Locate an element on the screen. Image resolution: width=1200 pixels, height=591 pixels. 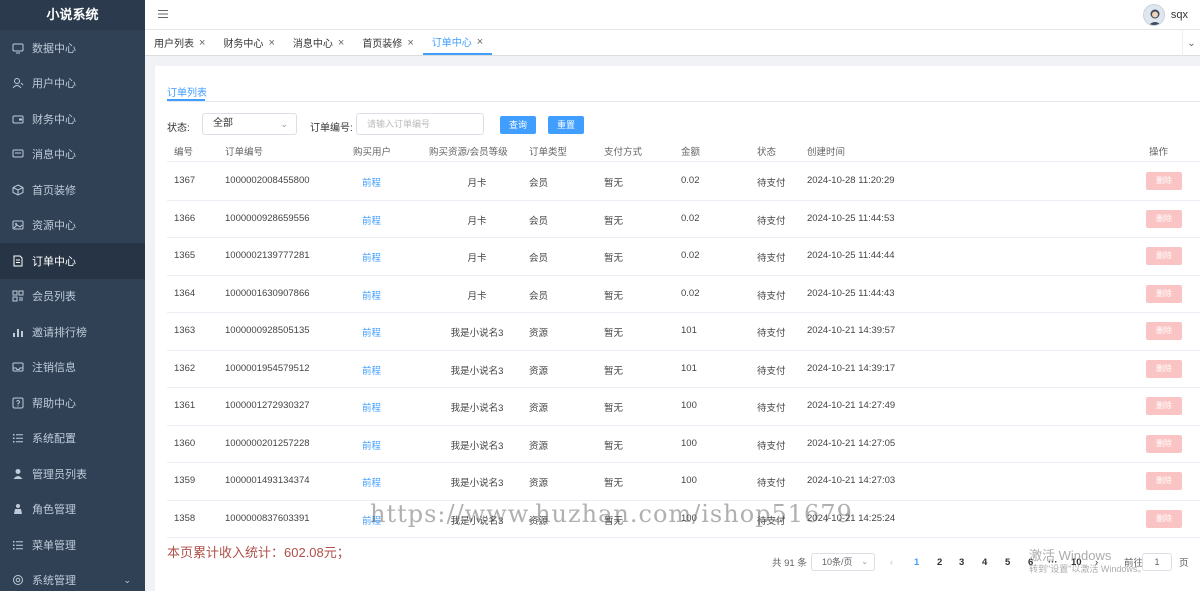
page-button: 4 is located at coordinates (984, 562).